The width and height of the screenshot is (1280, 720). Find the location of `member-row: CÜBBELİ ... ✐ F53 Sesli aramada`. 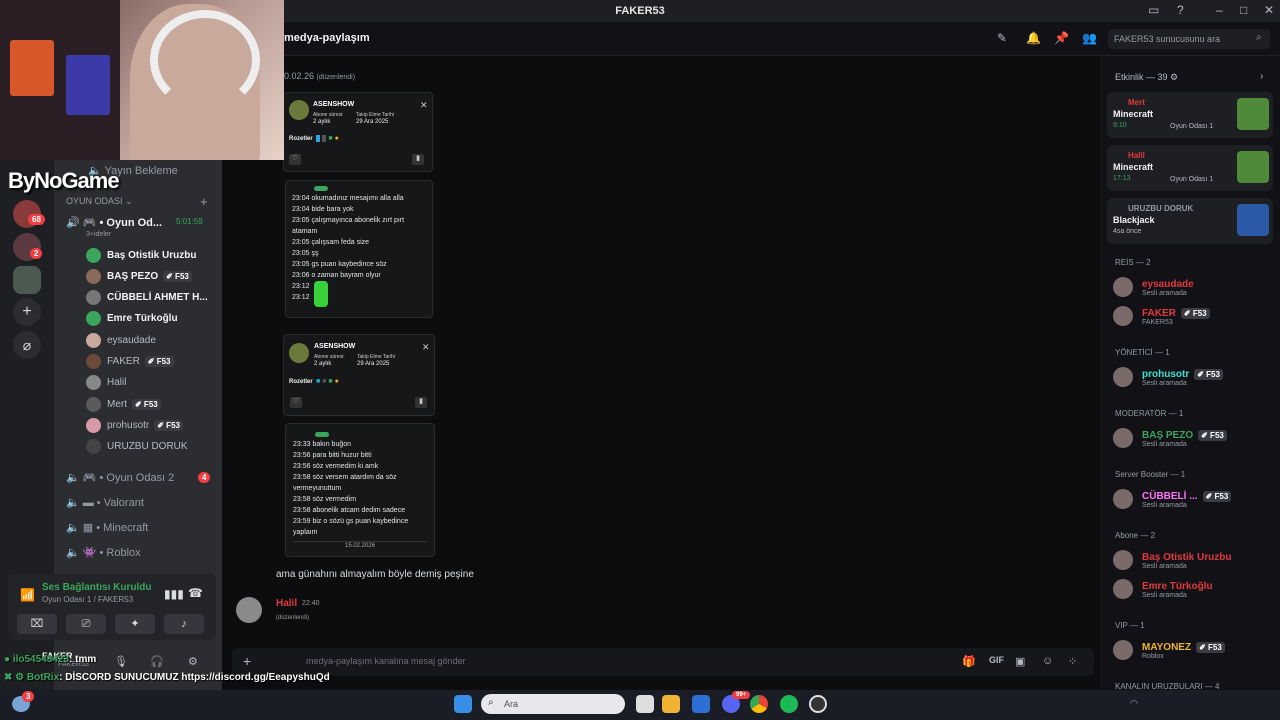

member-row: CÜBBELİ ... ✐ F53 Sesli aramada is located at coordinates (1172, 498).